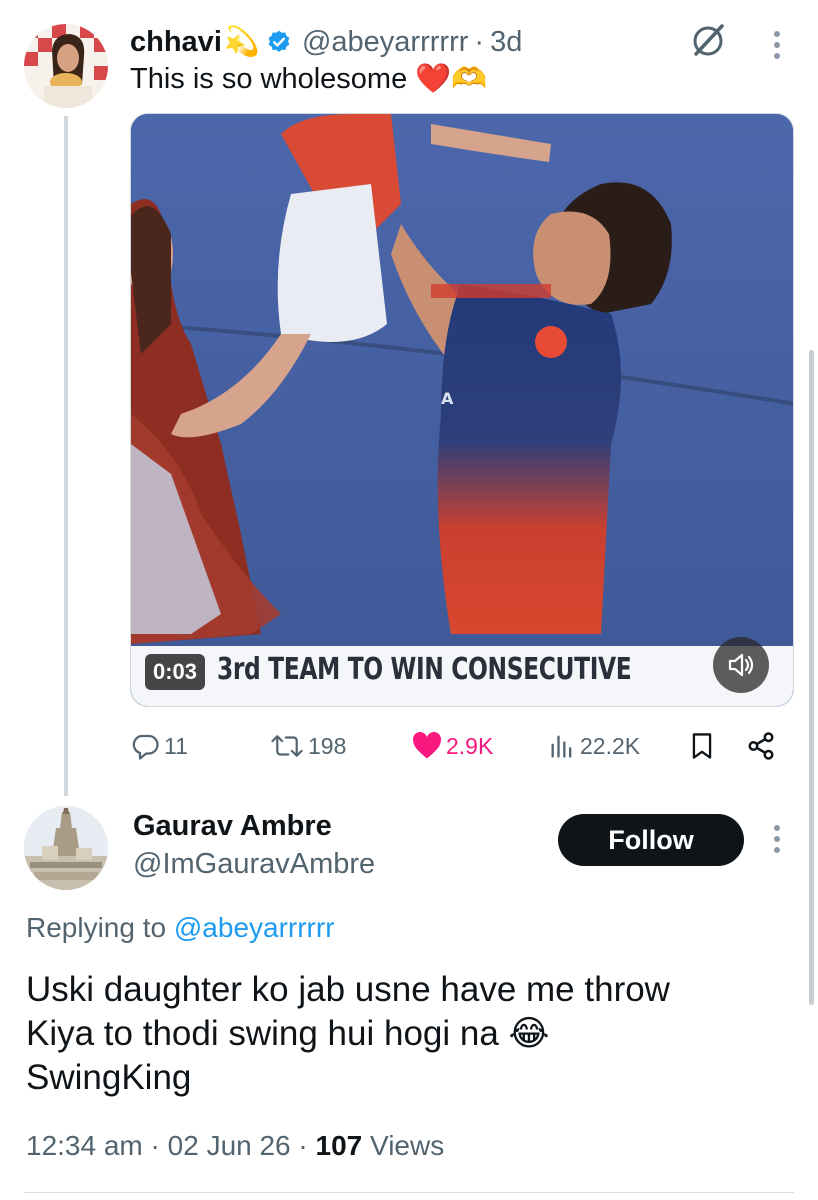 This screenshot has width=818, height=1200. What do you see at coordinates (407, 1145) in the screenshot?
I see `reply-views-label: Views` at bounding box center [407, 1145].